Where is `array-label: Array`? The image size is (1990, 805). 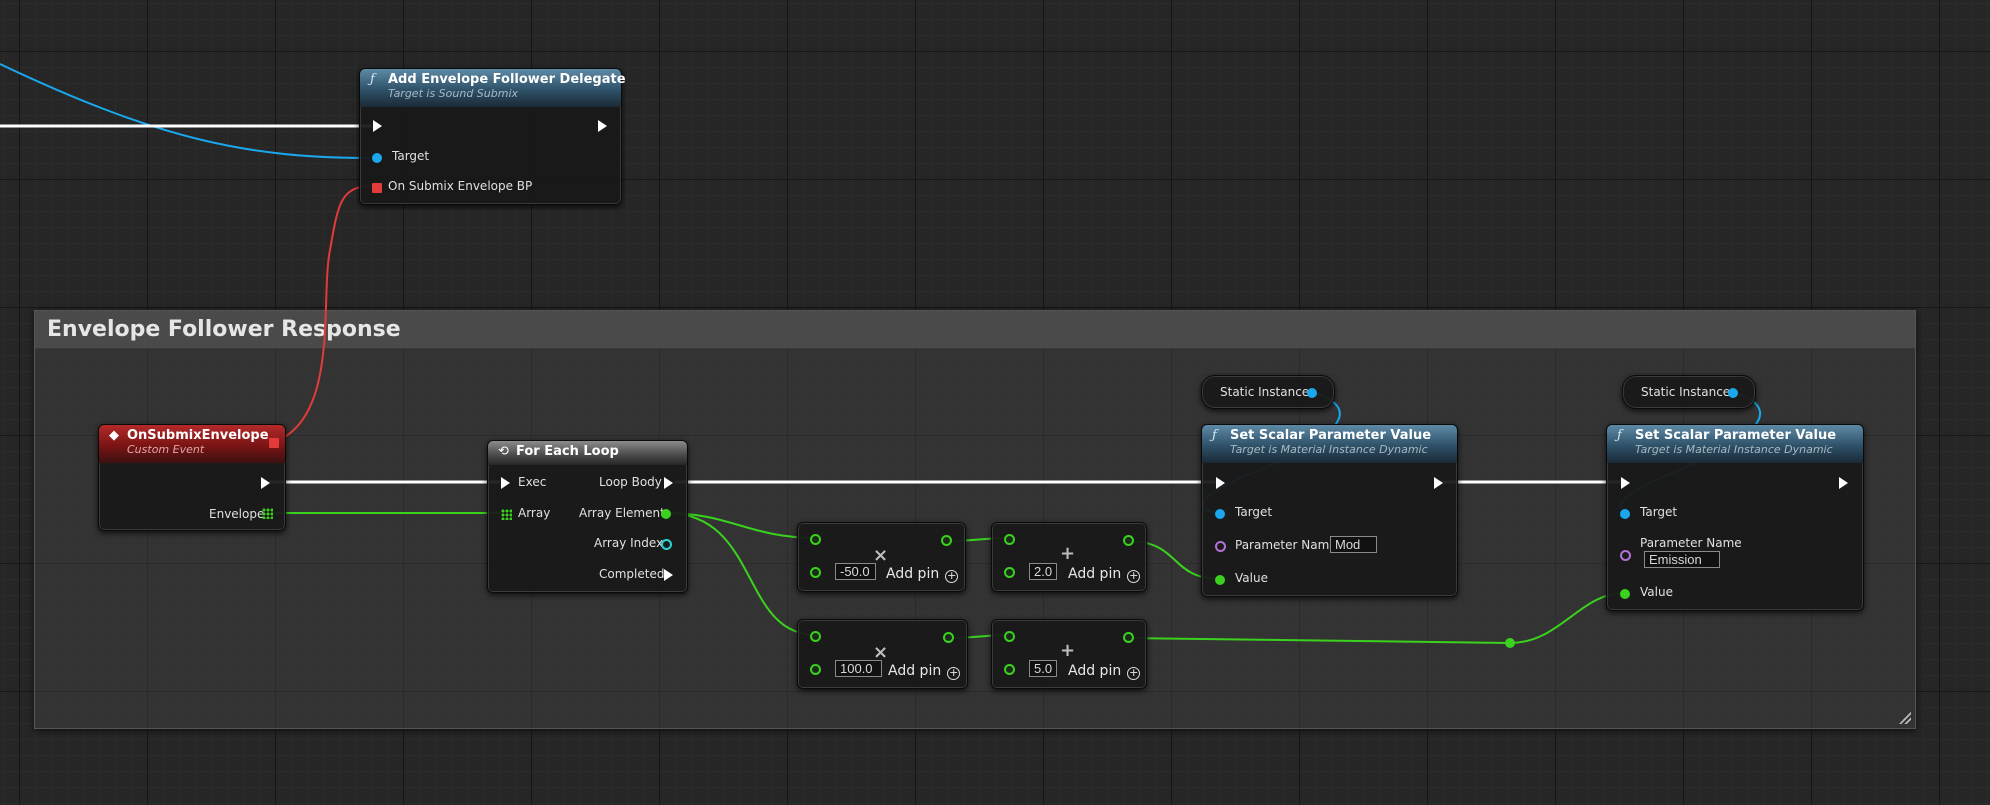
array-label: Array is located at coordinates (534, 513).